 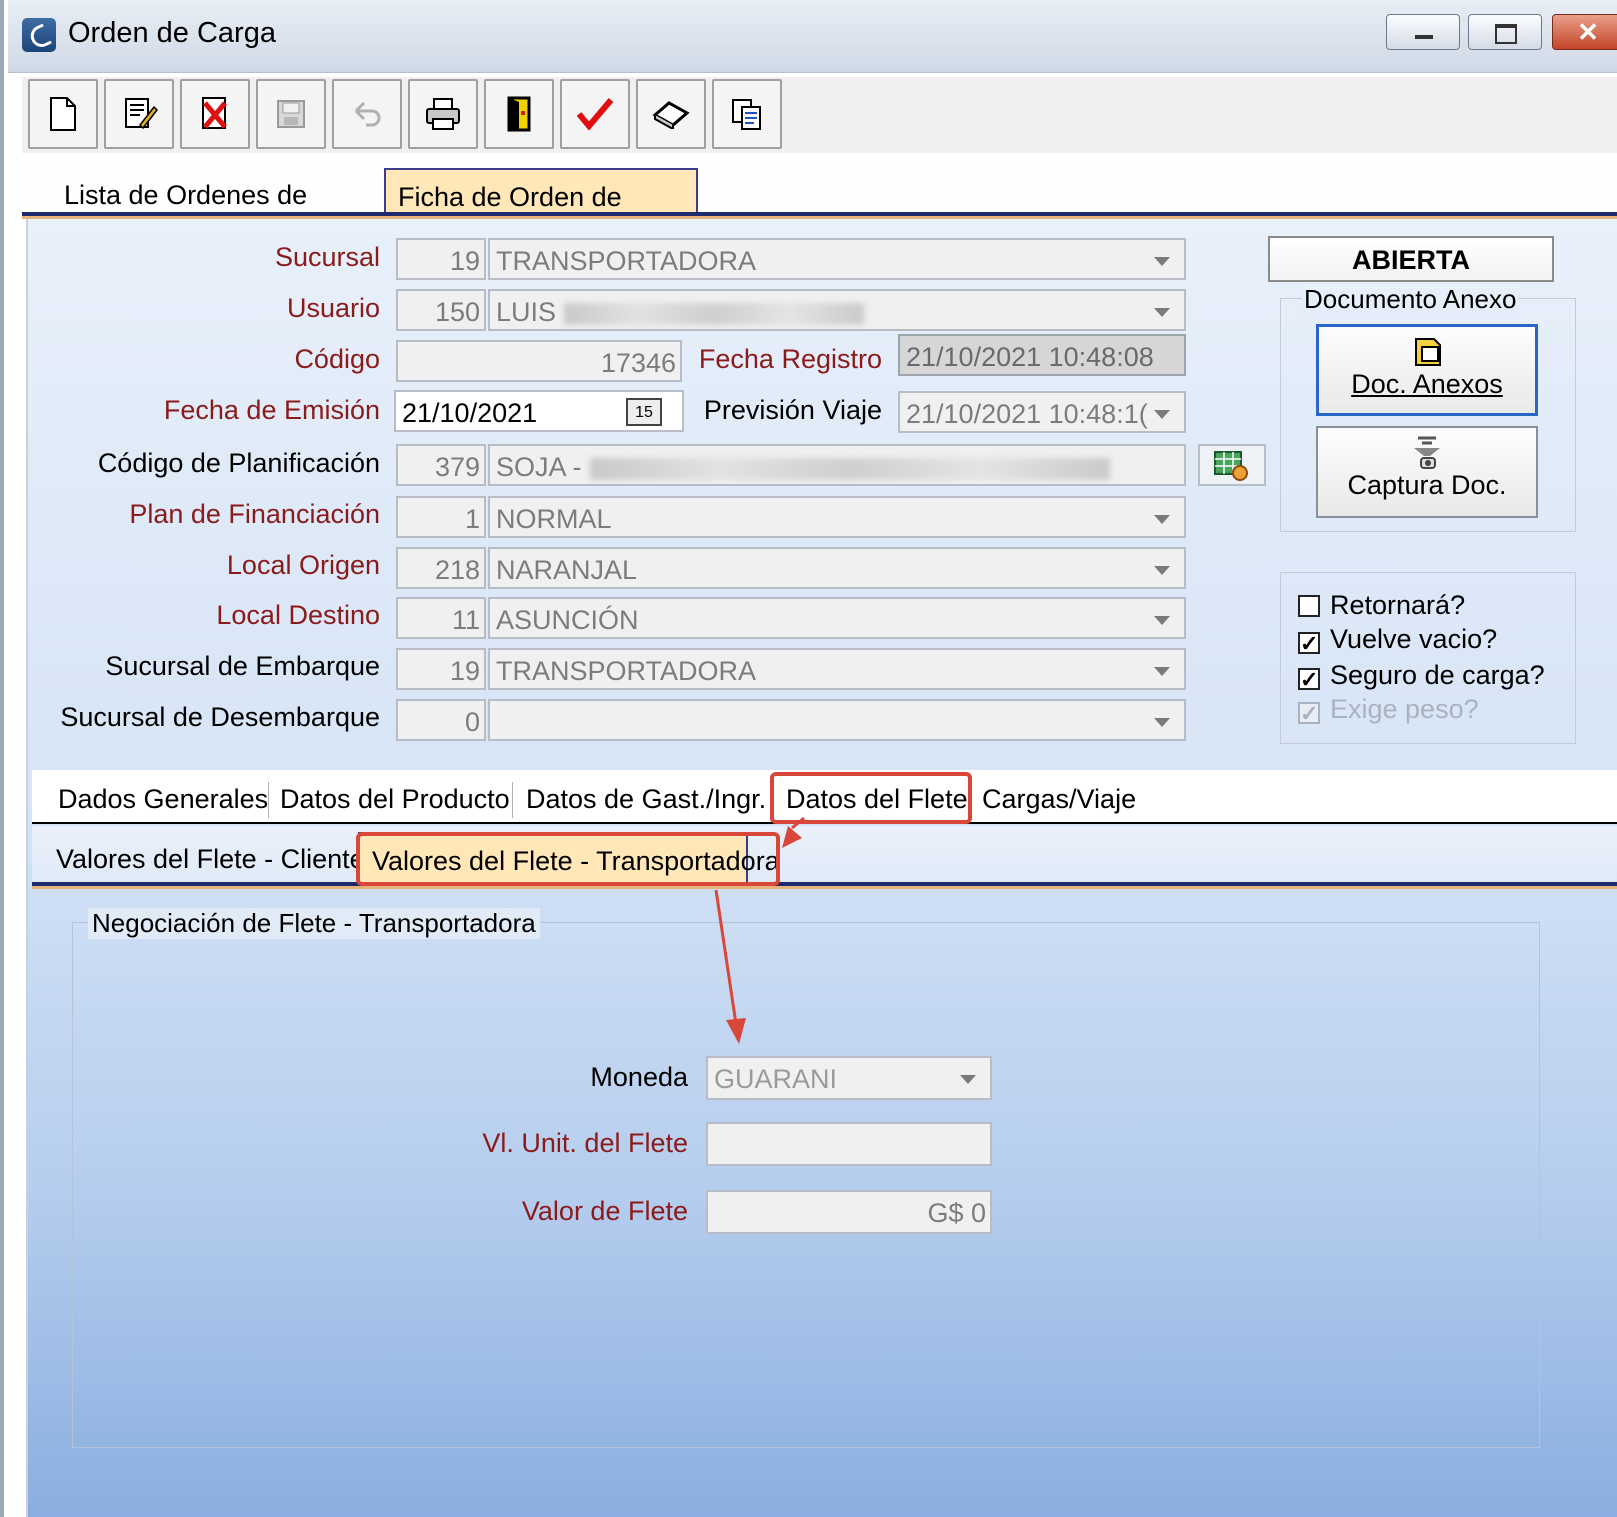 I want to click on annotation-arrows, so click(x=759, y=930).